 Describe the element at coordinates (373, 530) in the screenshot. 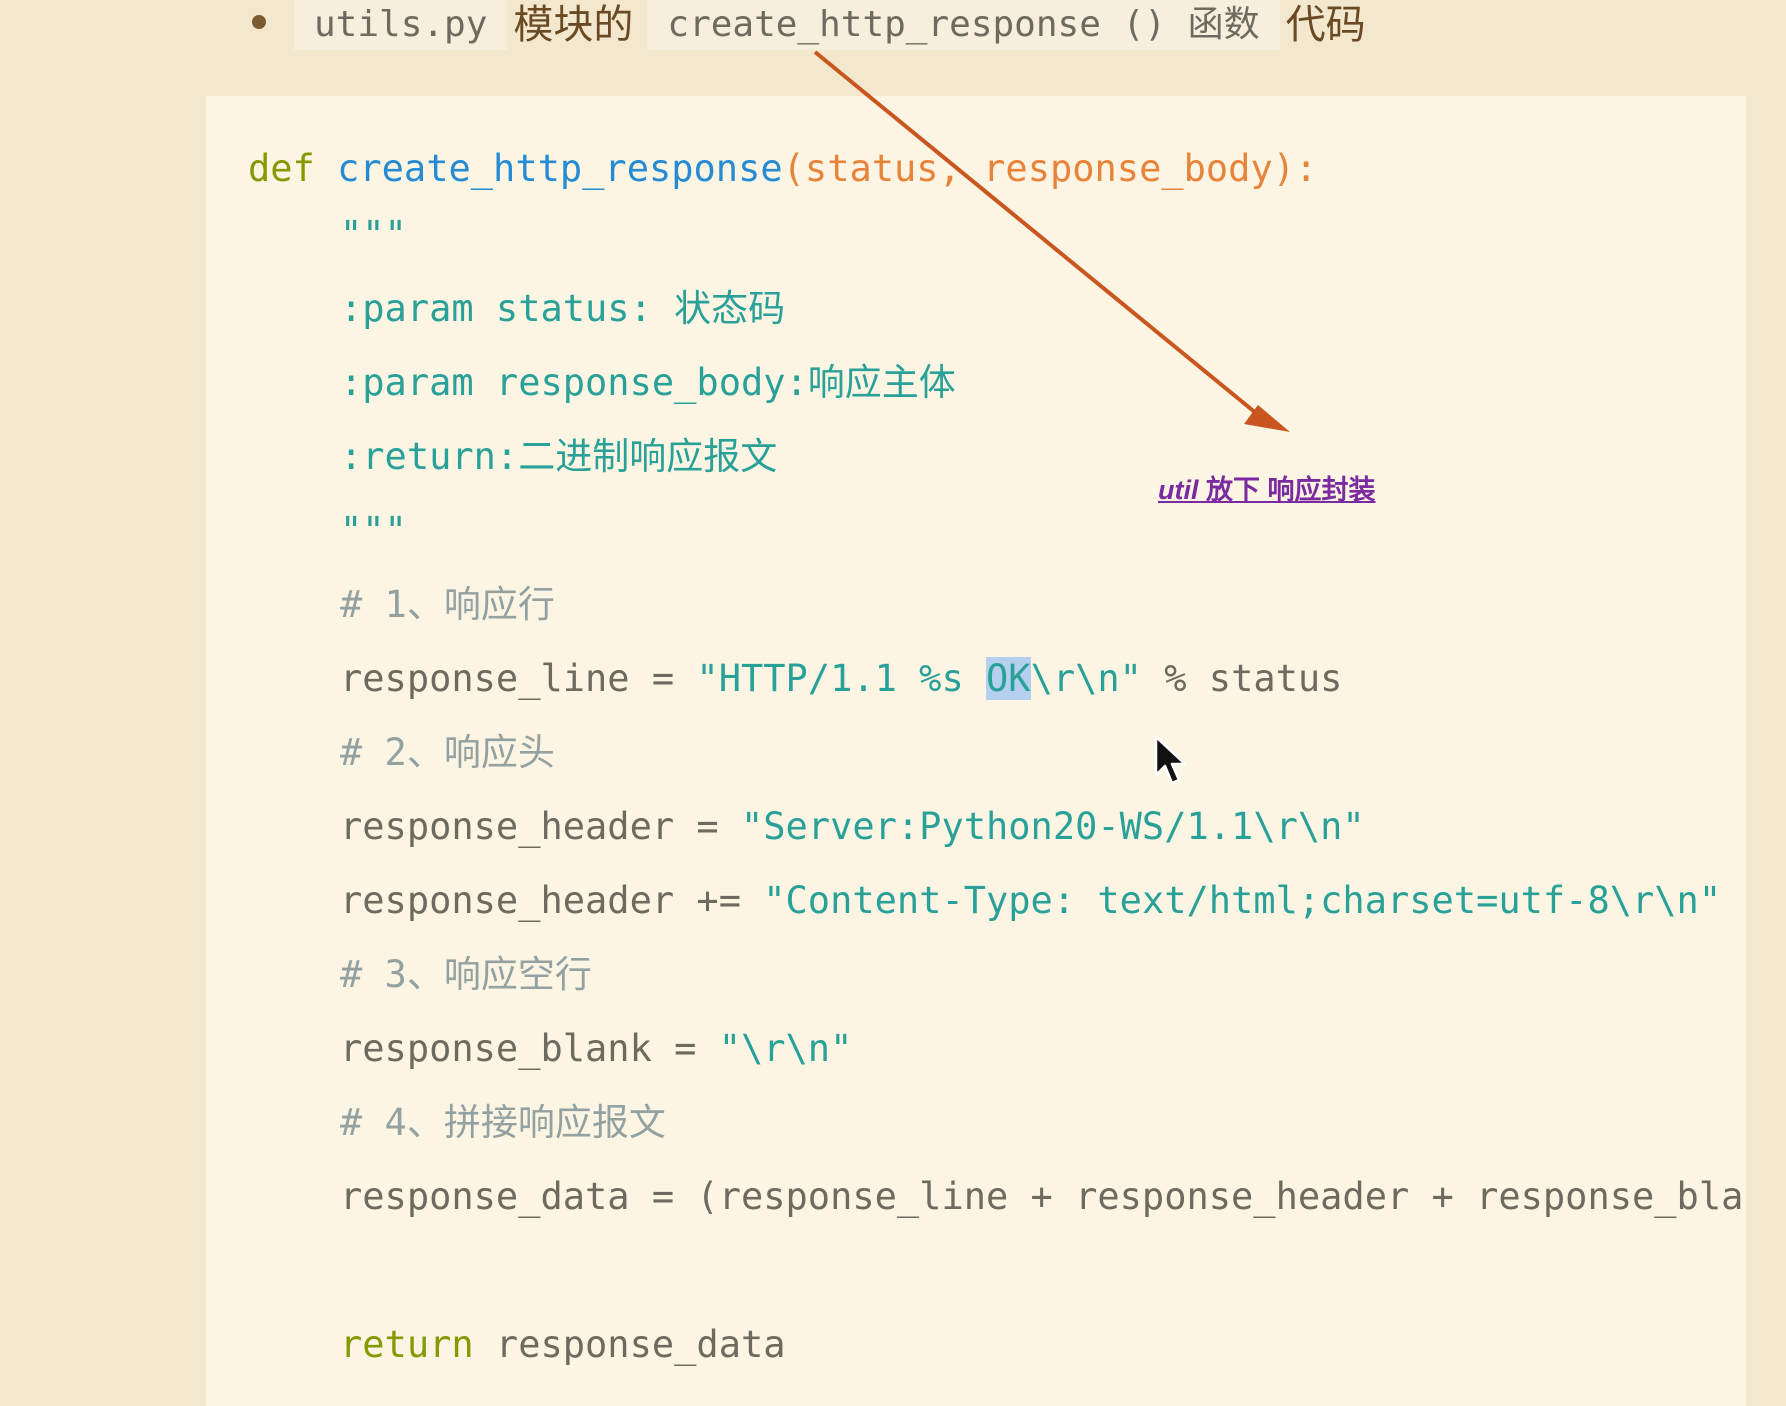

I see `docstring-close: """` at that location.